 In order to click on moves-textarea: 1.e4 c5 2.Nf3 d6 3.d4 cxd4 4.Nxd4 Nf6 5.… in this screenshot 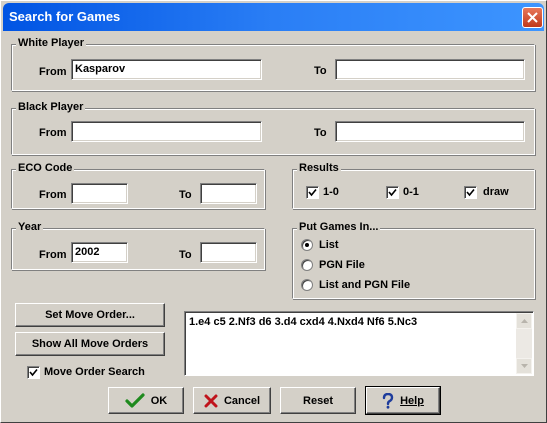, I will do `click(359, 343)`.